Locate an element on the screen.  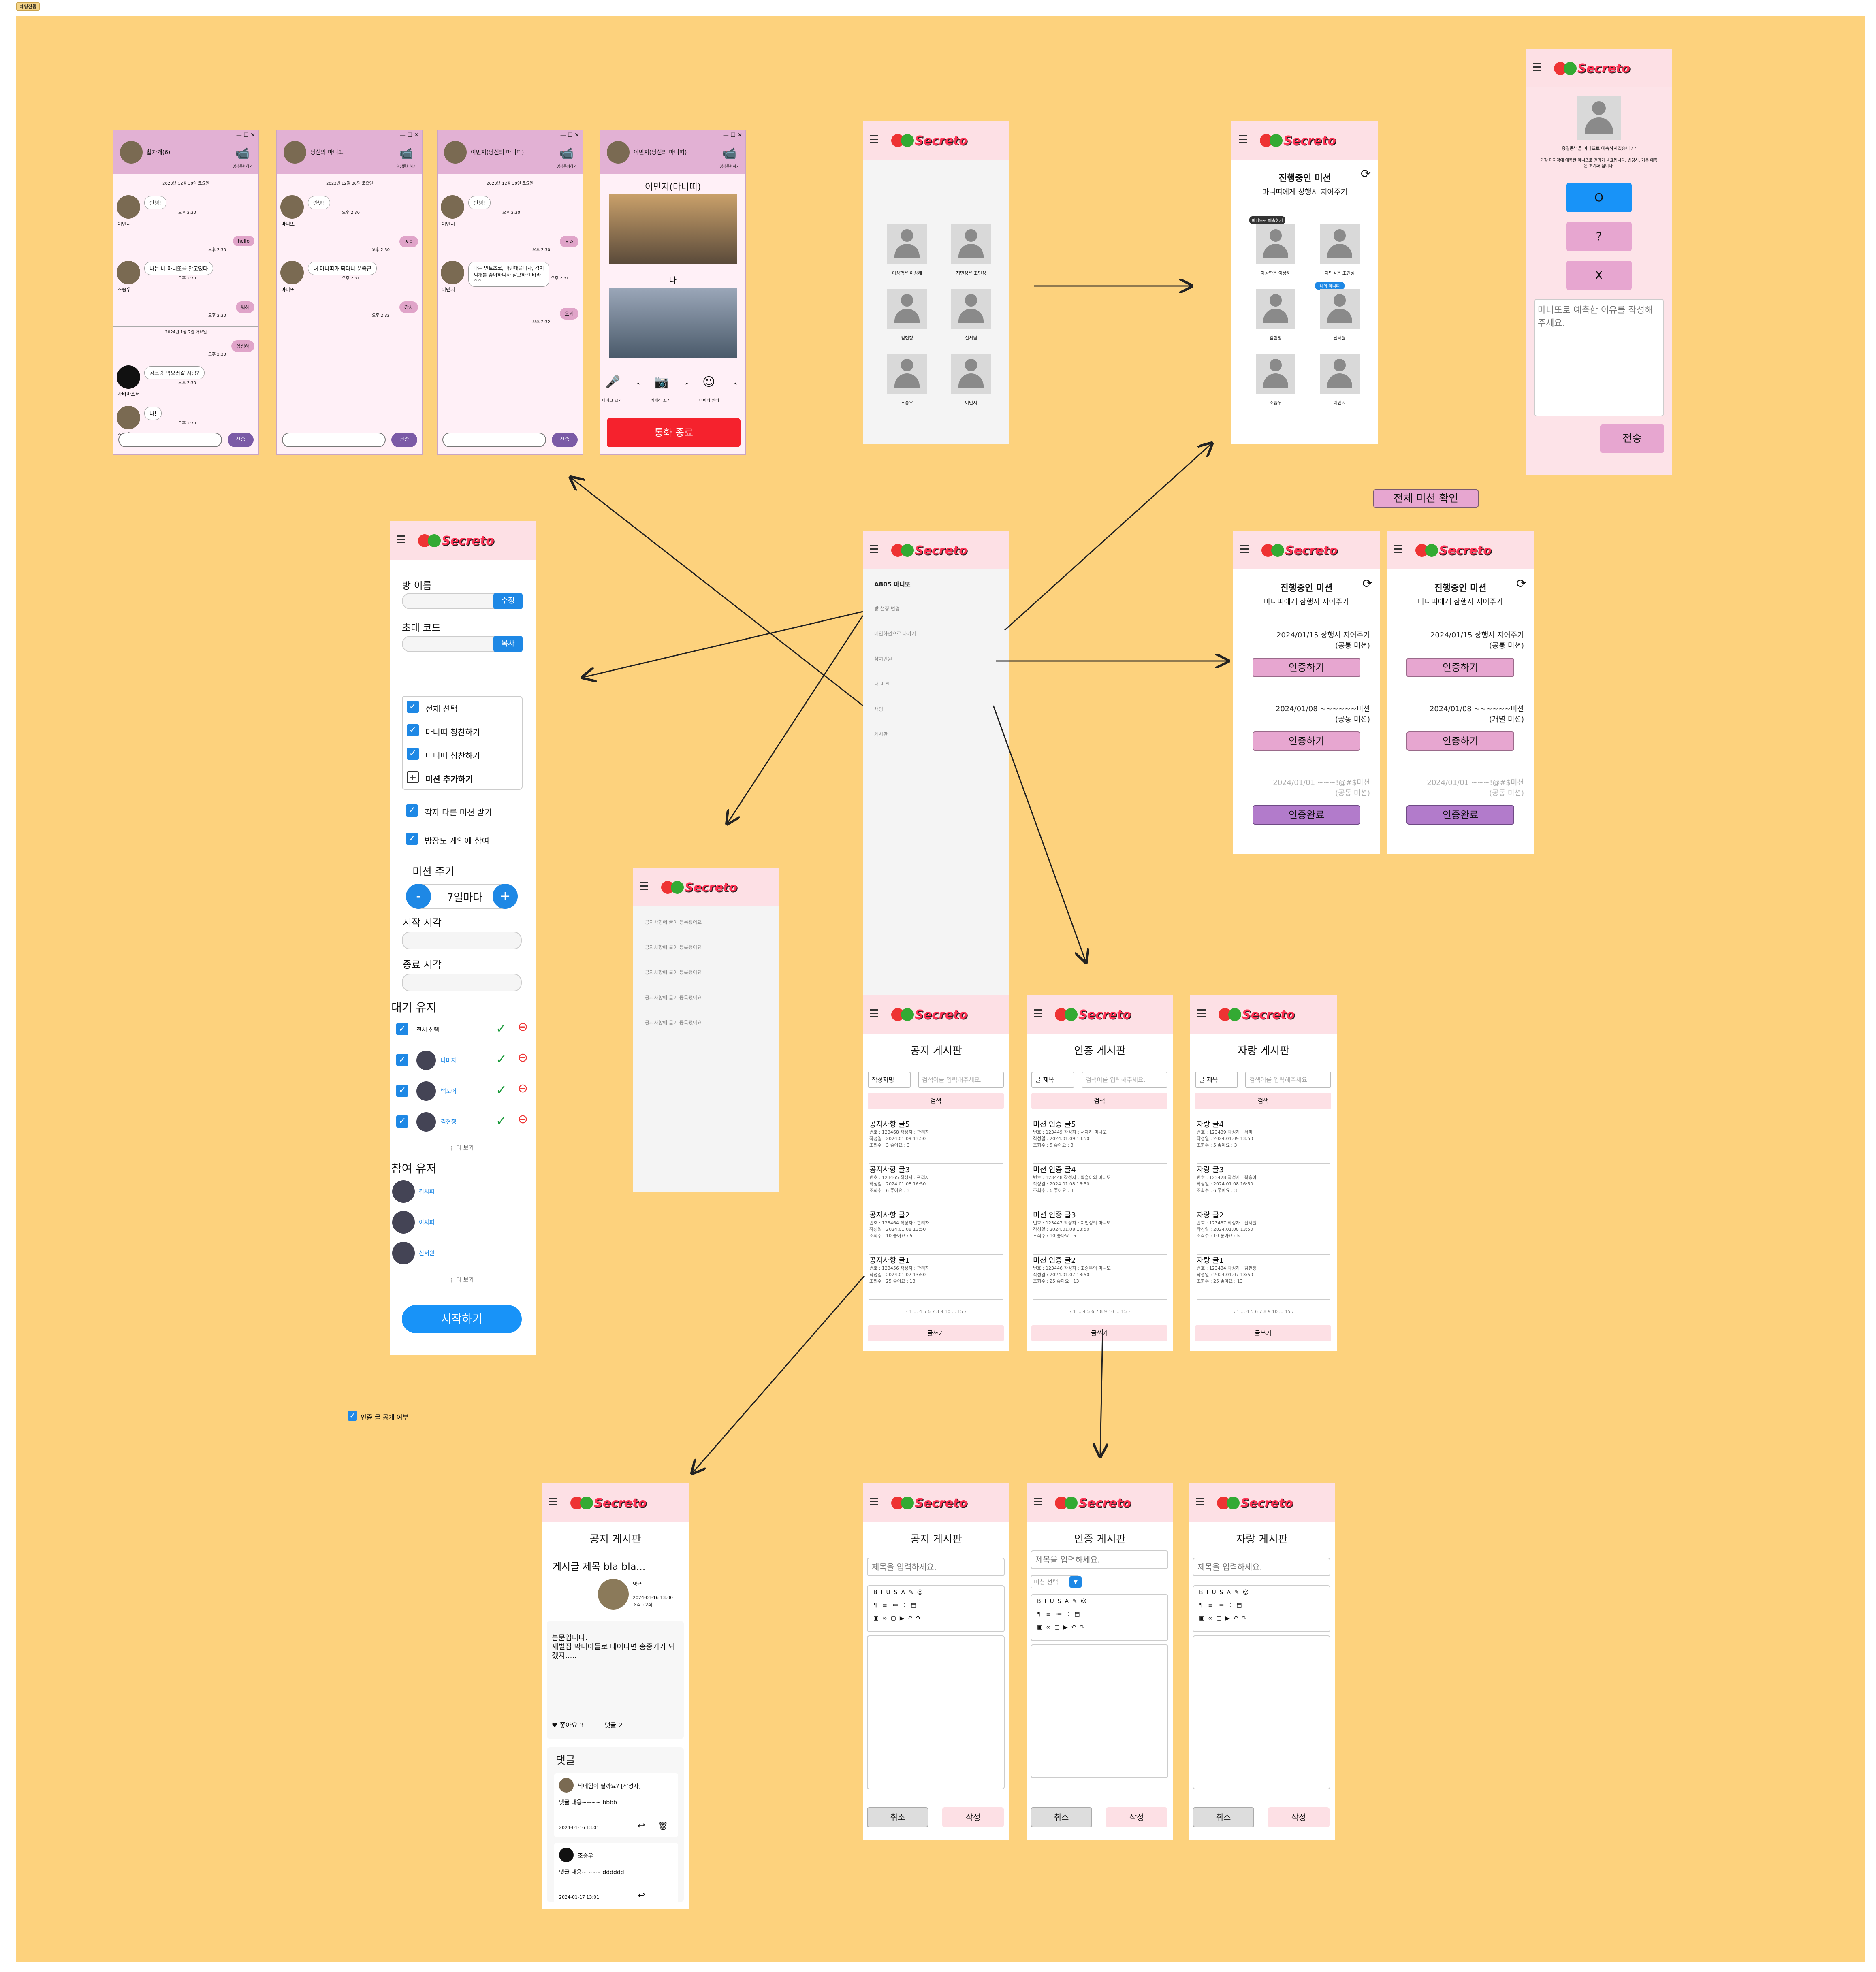
arrow-menu-to-settings is located at coordinates (723, 644).